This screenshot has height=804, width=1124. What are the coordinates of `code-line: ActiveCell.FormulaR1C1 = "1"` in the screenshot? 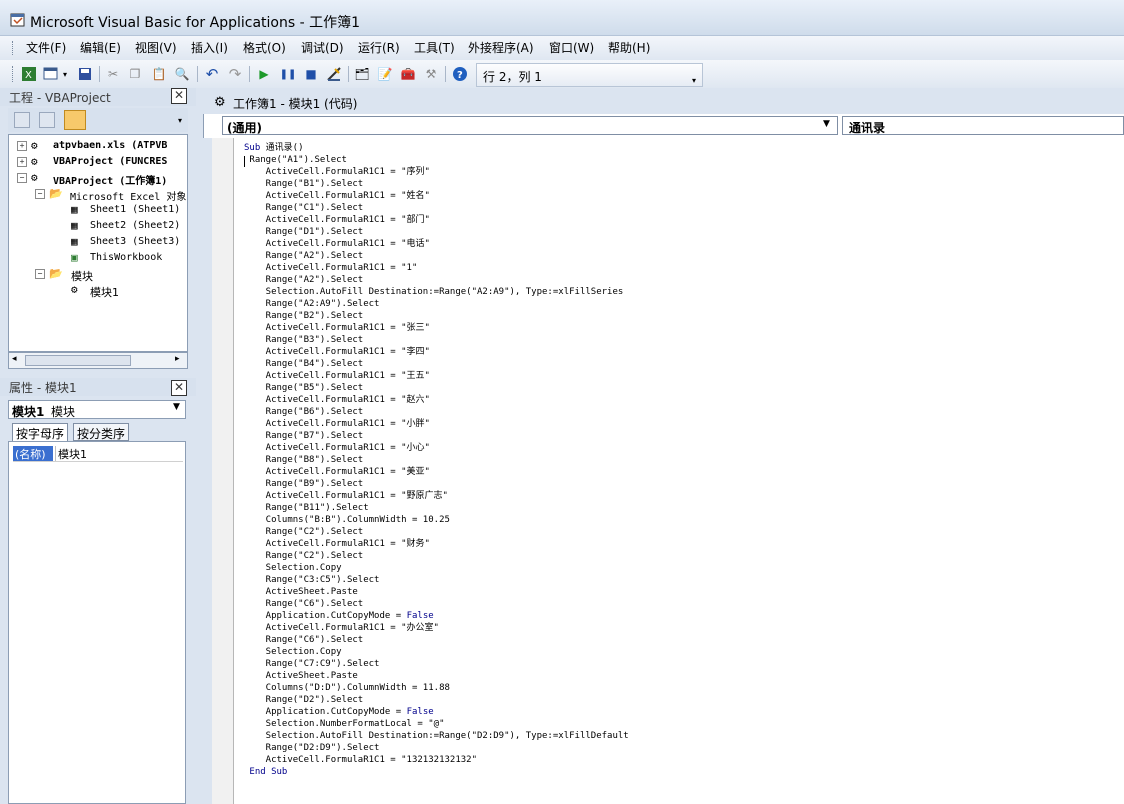 It's located at (331, 268).